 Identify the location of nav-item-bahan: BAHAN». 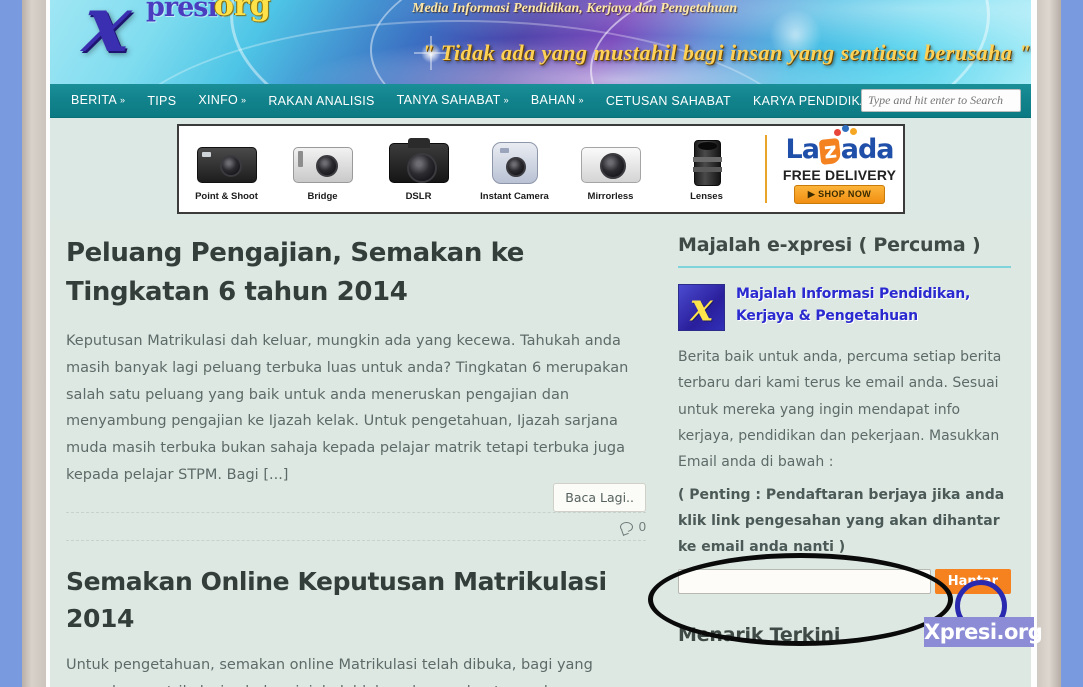
(557, 100).